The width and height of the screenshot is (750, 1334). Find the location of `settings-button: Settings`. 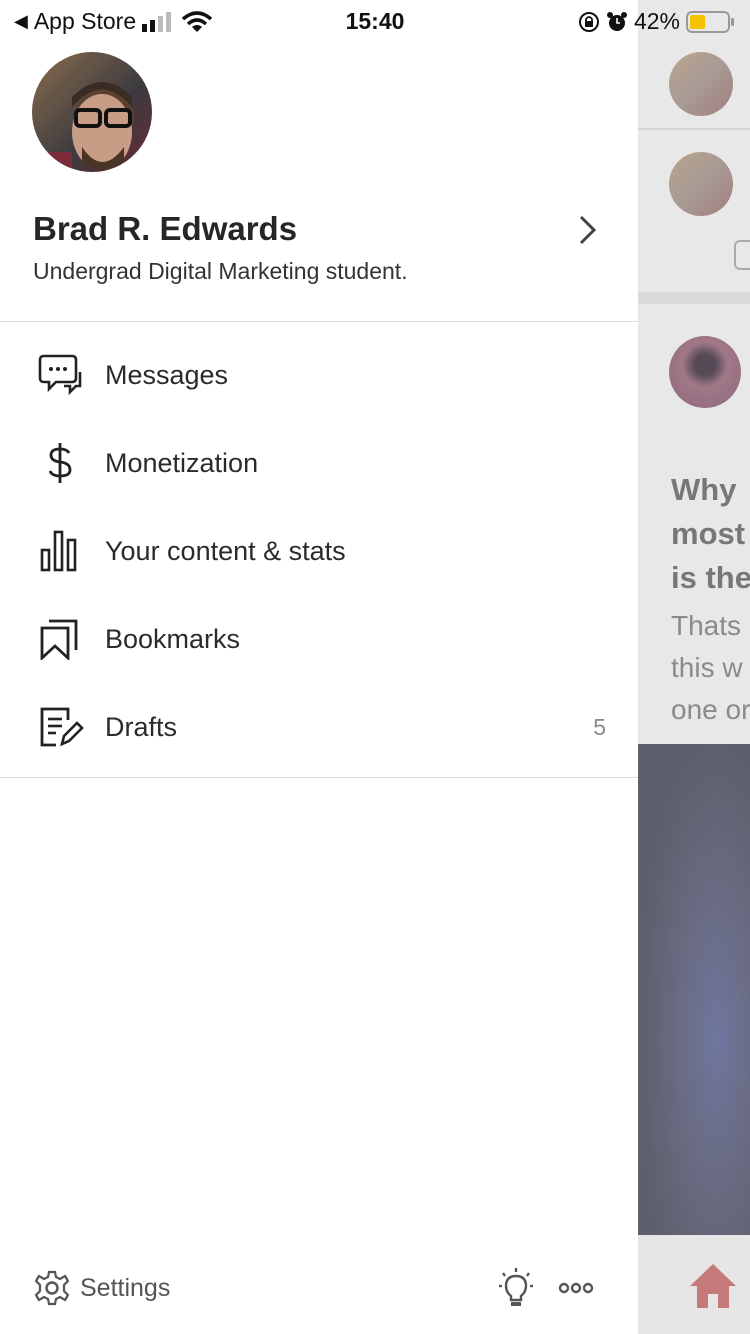

settings-button: Settings is located at coordinates (102, 1288).